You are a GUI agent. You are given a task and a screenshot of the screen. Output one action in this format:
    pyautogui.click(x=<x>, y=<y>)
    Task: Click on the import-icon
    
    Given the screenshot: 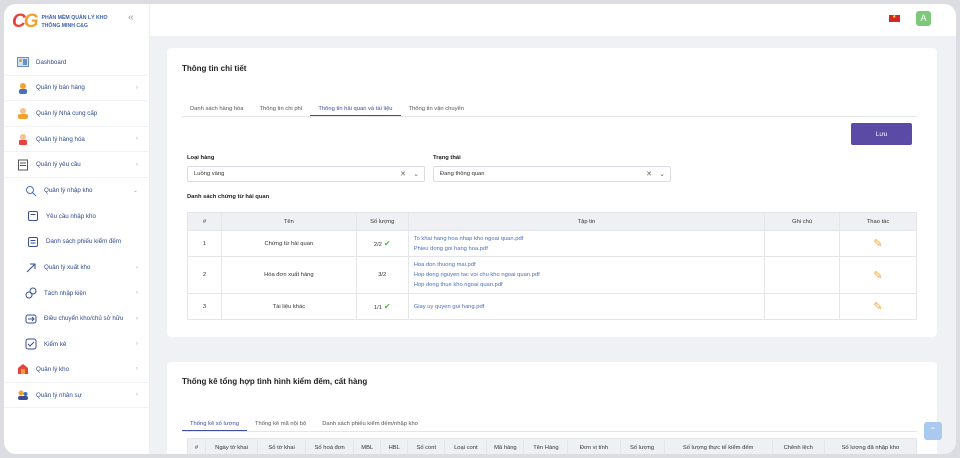 What is the action you would take?
    pyautogui.click(x=31, y=191)
    